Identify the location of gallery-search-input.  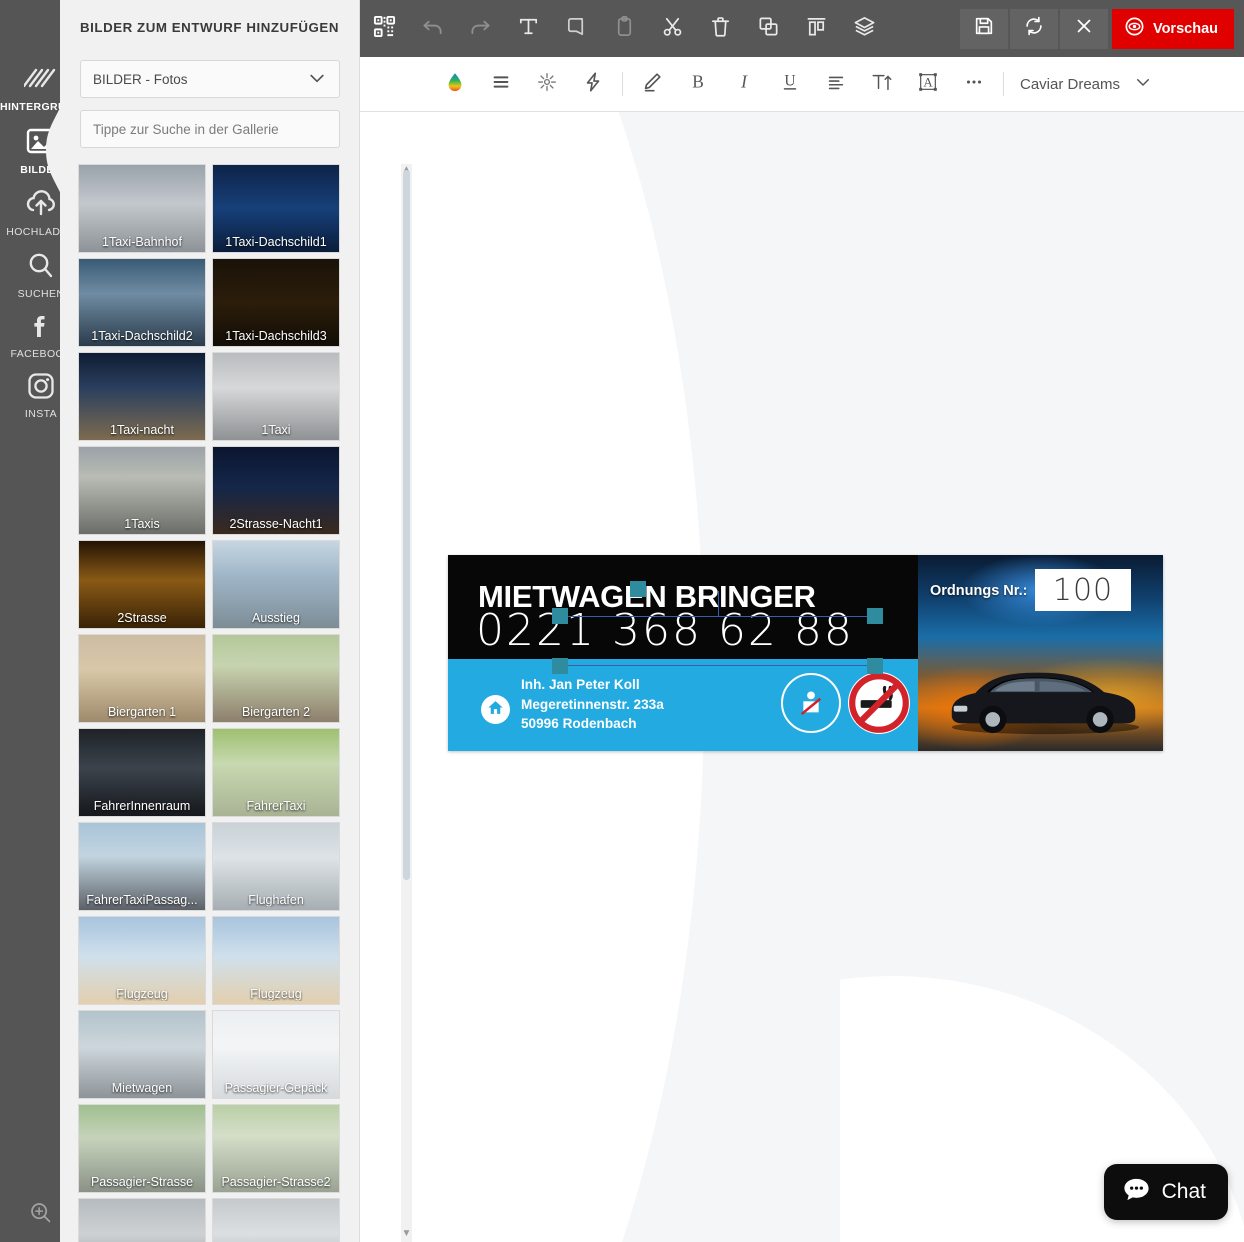
(210, 129).